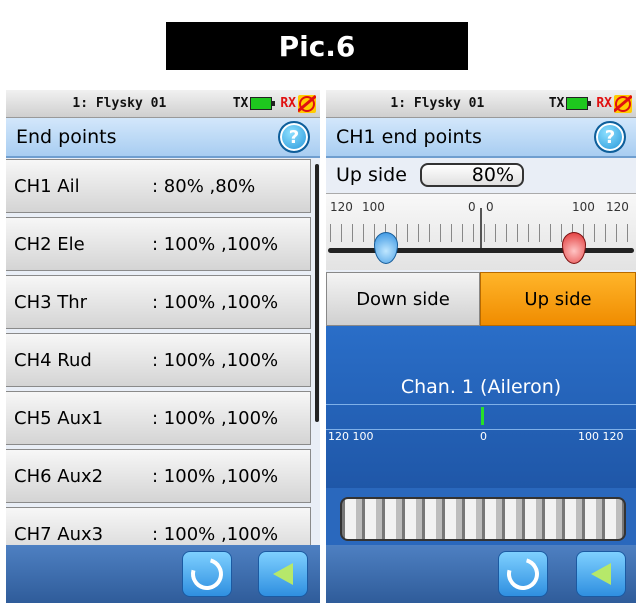 The height and width of the screenshot is (603, 636). I want to click on channel-name: CH2 Ele, so click(49, 244).